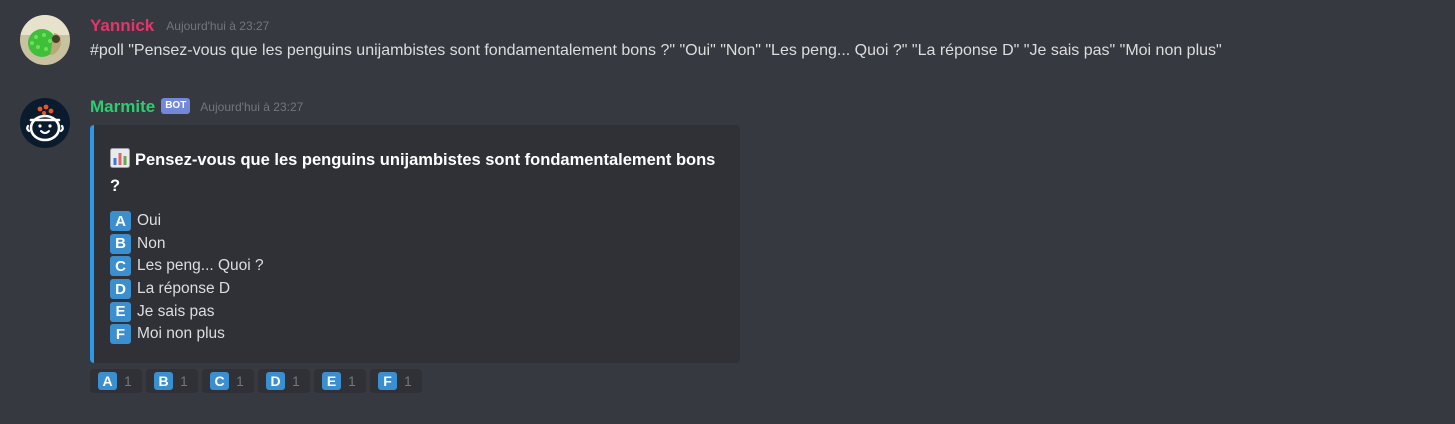  What do you see at coordinates (149, 221) in the screenshot?
I see `option-label: Oui` at bounding box center [149, 221].